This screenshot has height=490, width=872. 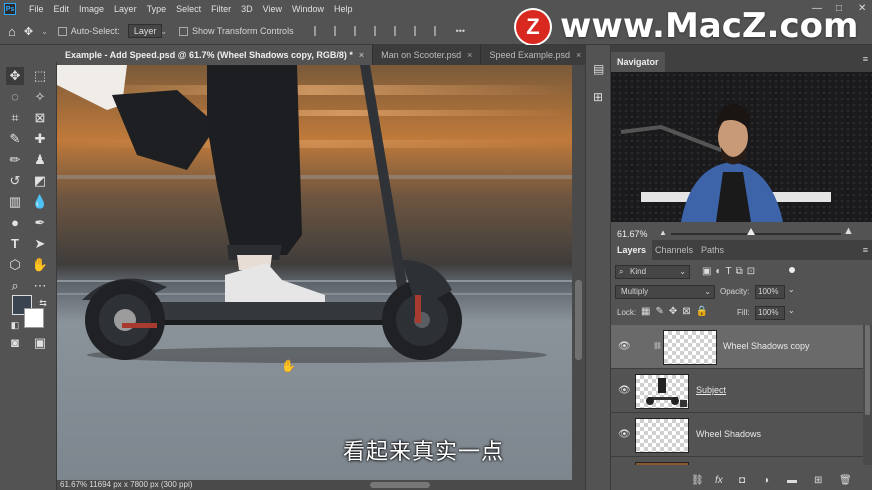 What do you see at coordinates (15, 325) in the screenshot?
I see `default-colors-icon: ◧` at bounding box center [15, 325].